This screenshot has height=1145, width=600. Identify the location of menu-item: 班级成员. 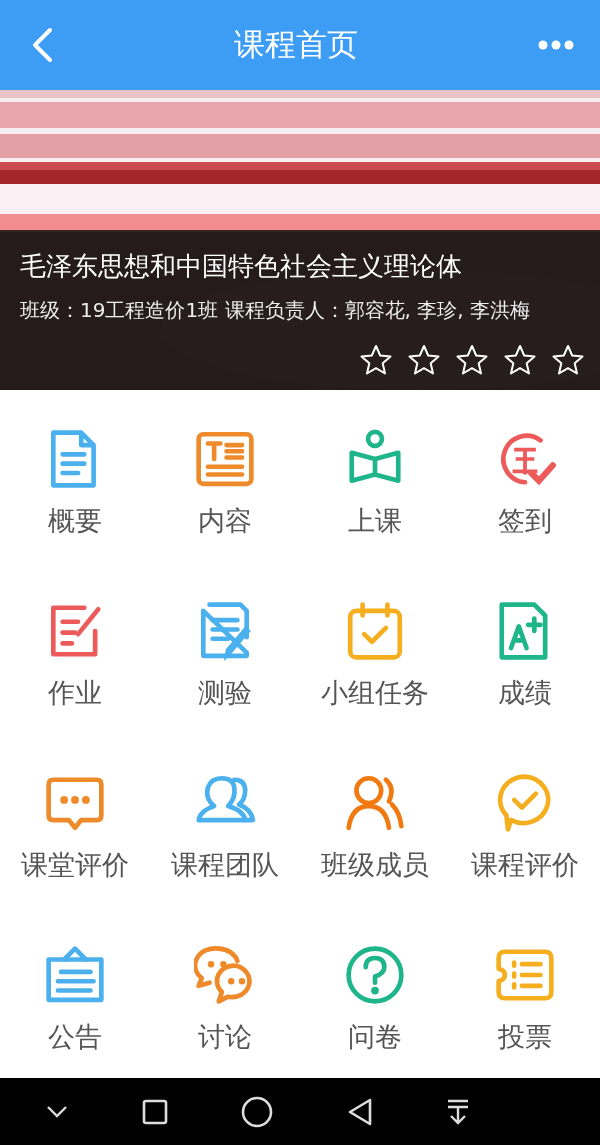
(375, 858).